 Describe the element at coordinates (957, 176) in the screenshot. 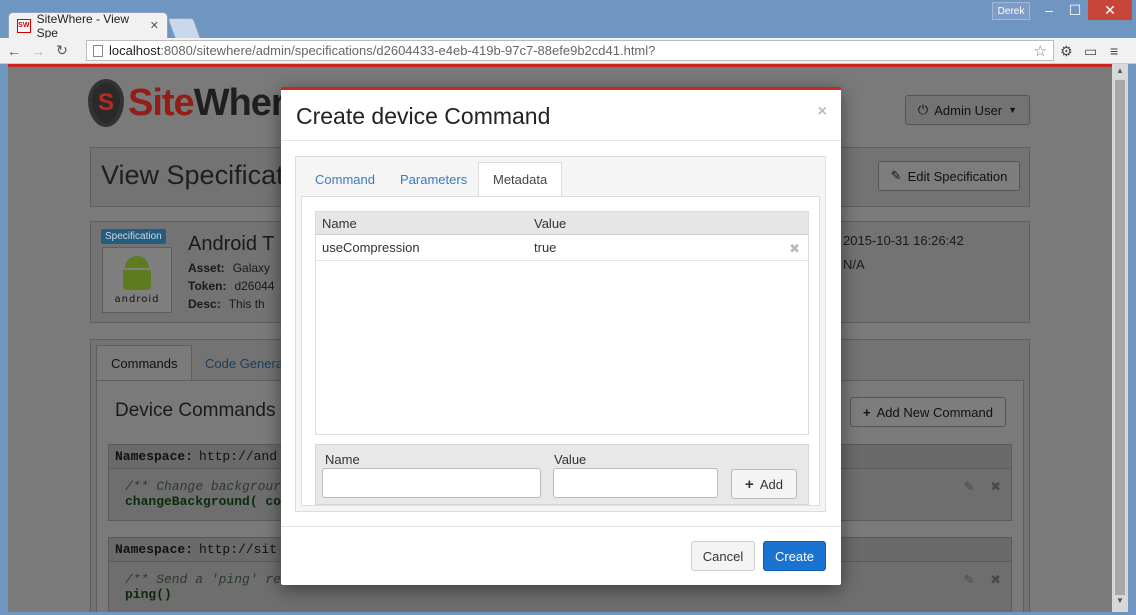

I see `edit-specification-label: Edit Specification` at that location.